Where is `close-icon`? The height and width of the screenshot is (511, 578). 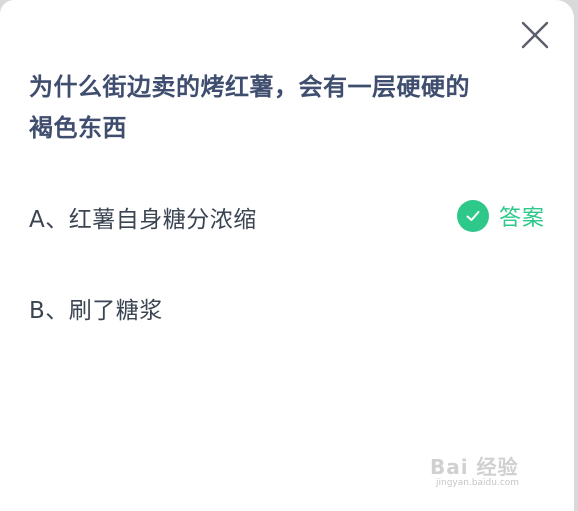 close-icon is located at coordinates (535, 35).